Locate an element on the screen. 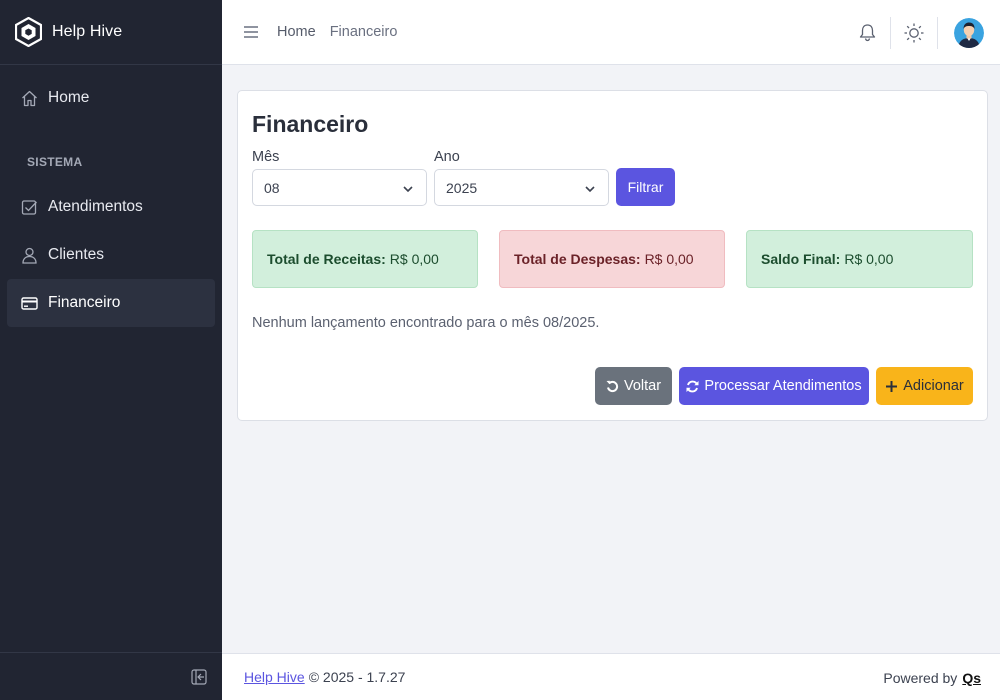  brand: Help Hive is located at coordinates (111, 32).